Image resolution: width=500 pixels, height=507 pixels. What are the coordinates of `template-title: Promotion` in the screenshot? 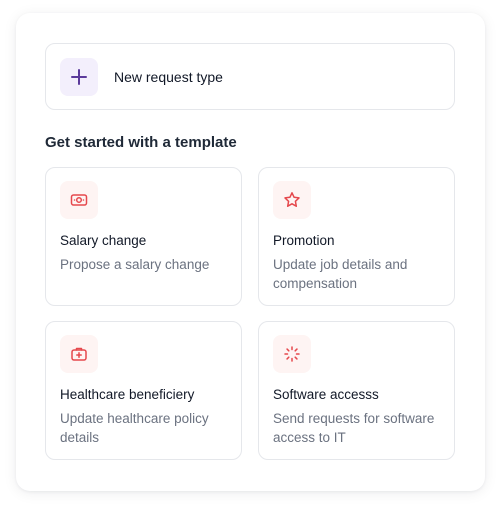 It's located at (304, 240).